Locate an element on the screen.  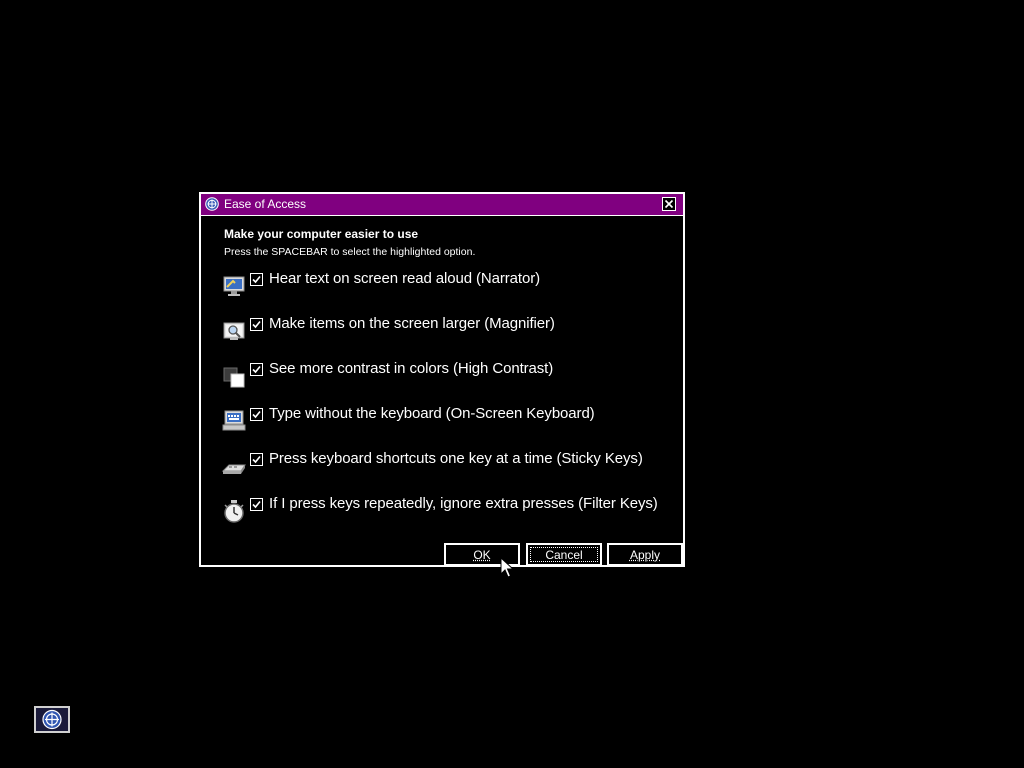
cancel-button: Cancel is located at coordinates (564, 554).